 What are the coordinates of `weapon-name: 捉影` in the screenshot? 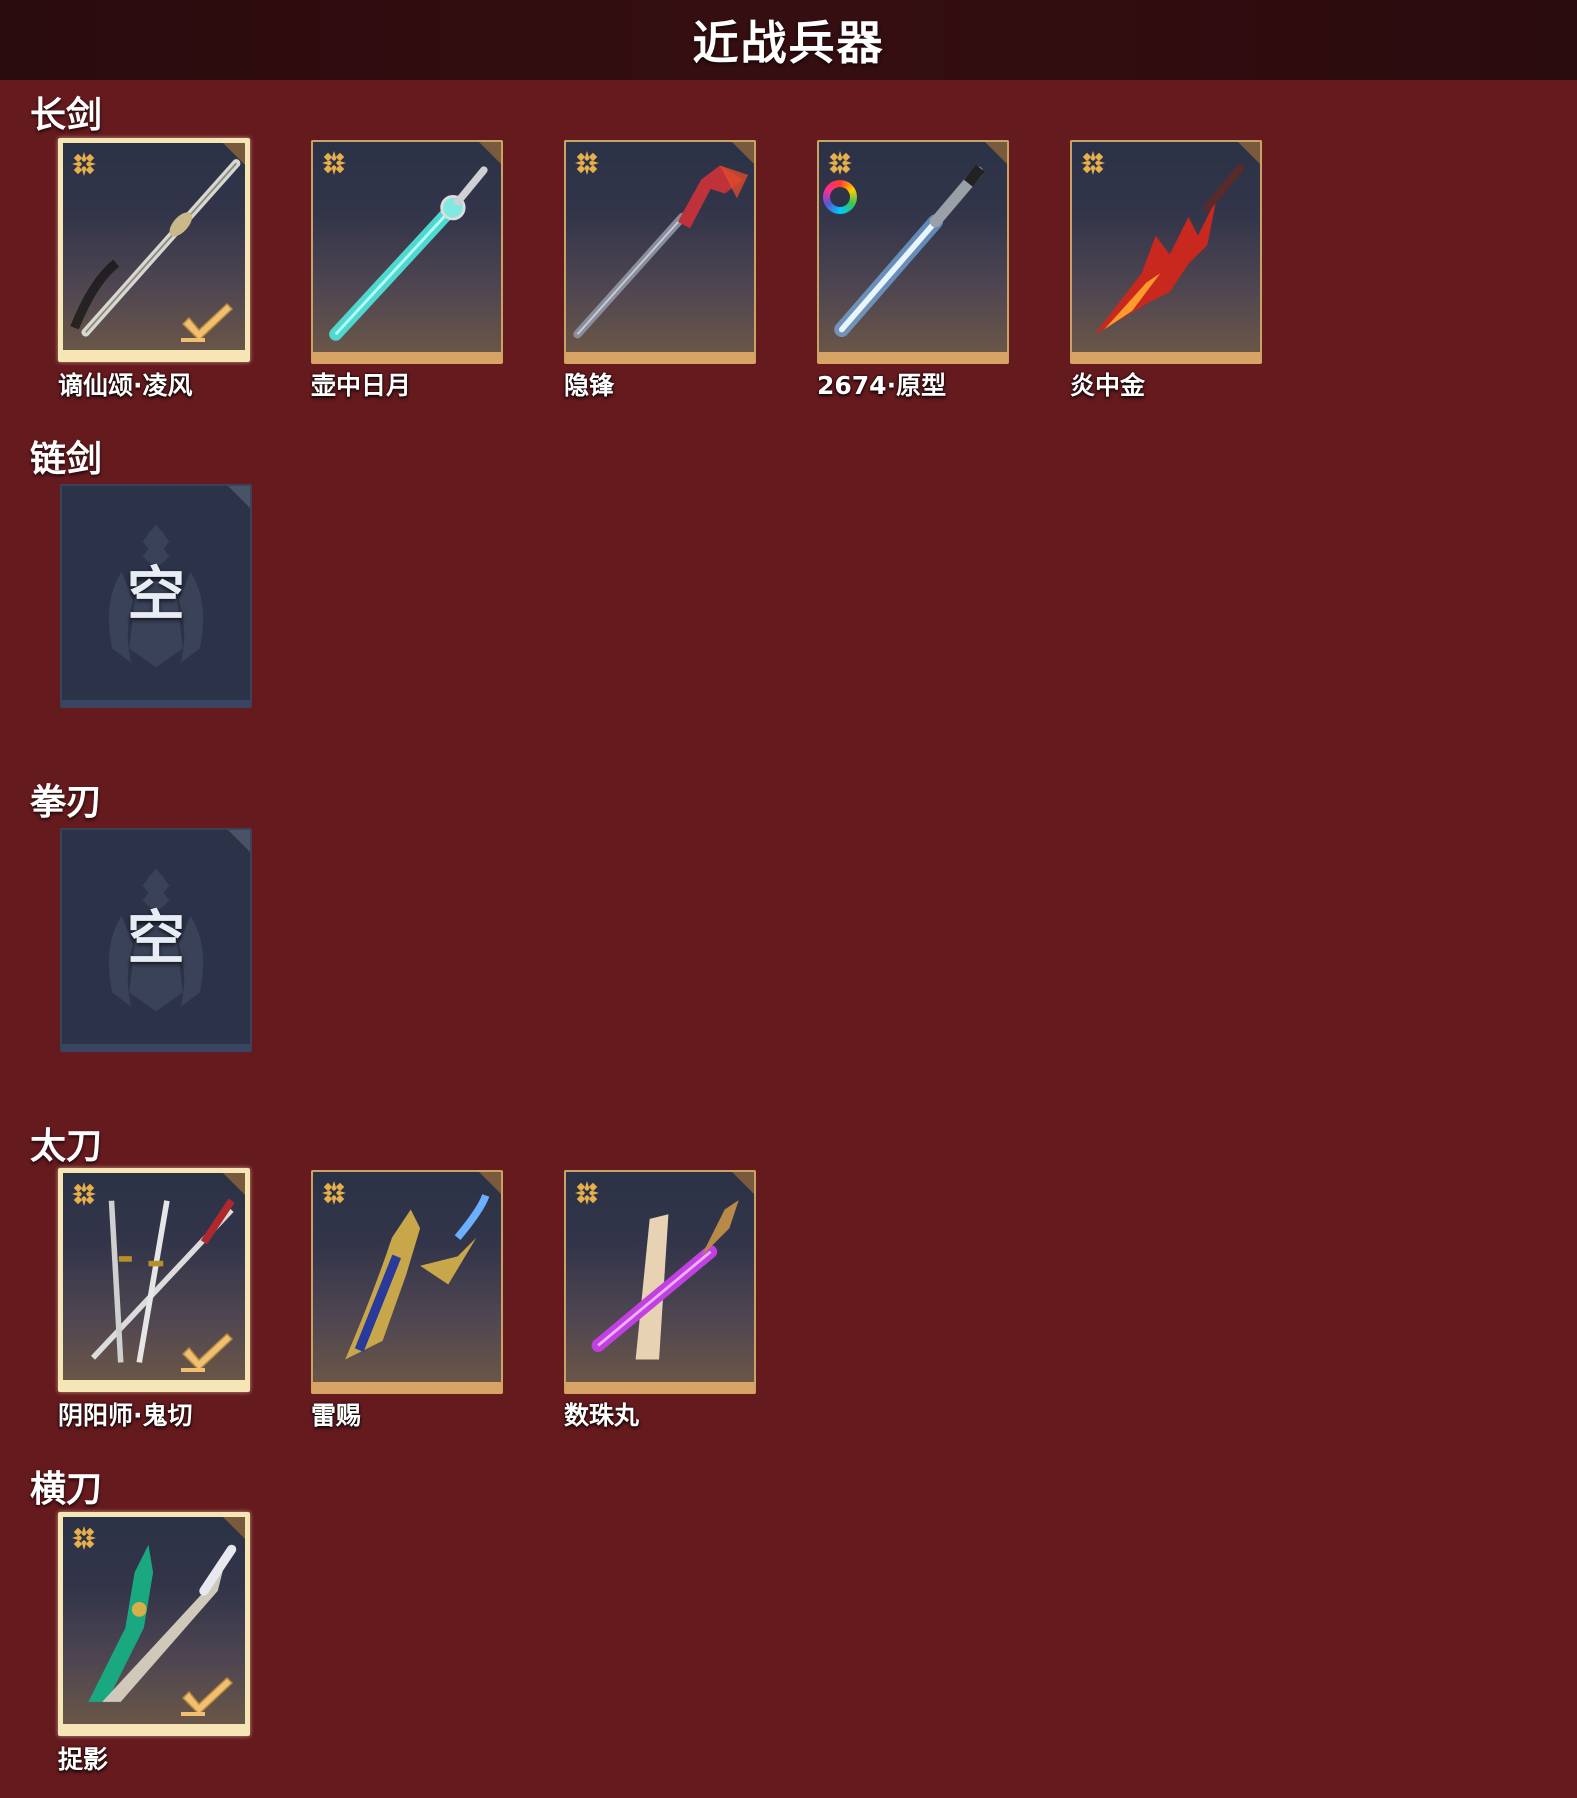 It's located at (83, 1759).